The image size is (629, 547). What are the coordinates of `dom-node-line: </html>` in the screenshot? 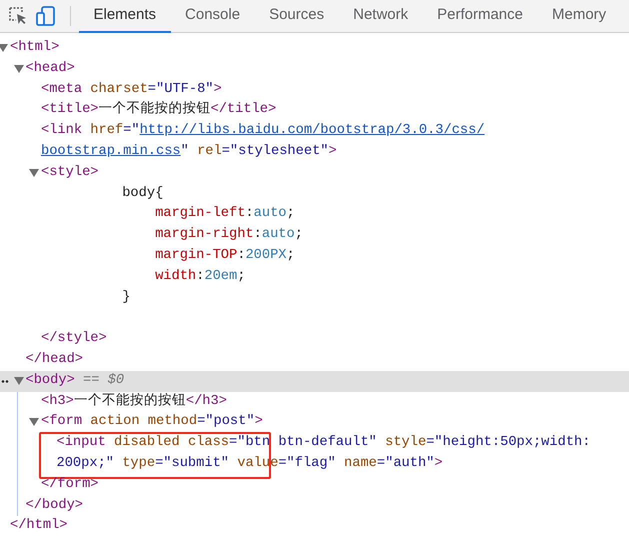 It's located at (39, 526).